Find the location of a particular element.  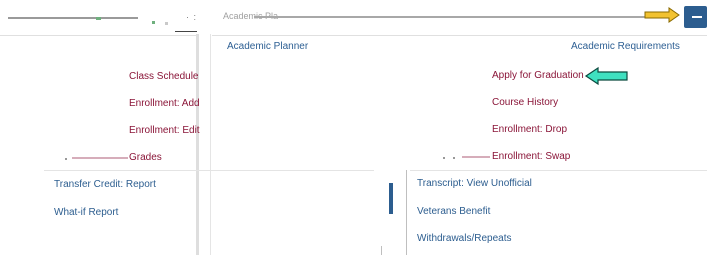

active-tab-marker is located at coordinates (186, 31).